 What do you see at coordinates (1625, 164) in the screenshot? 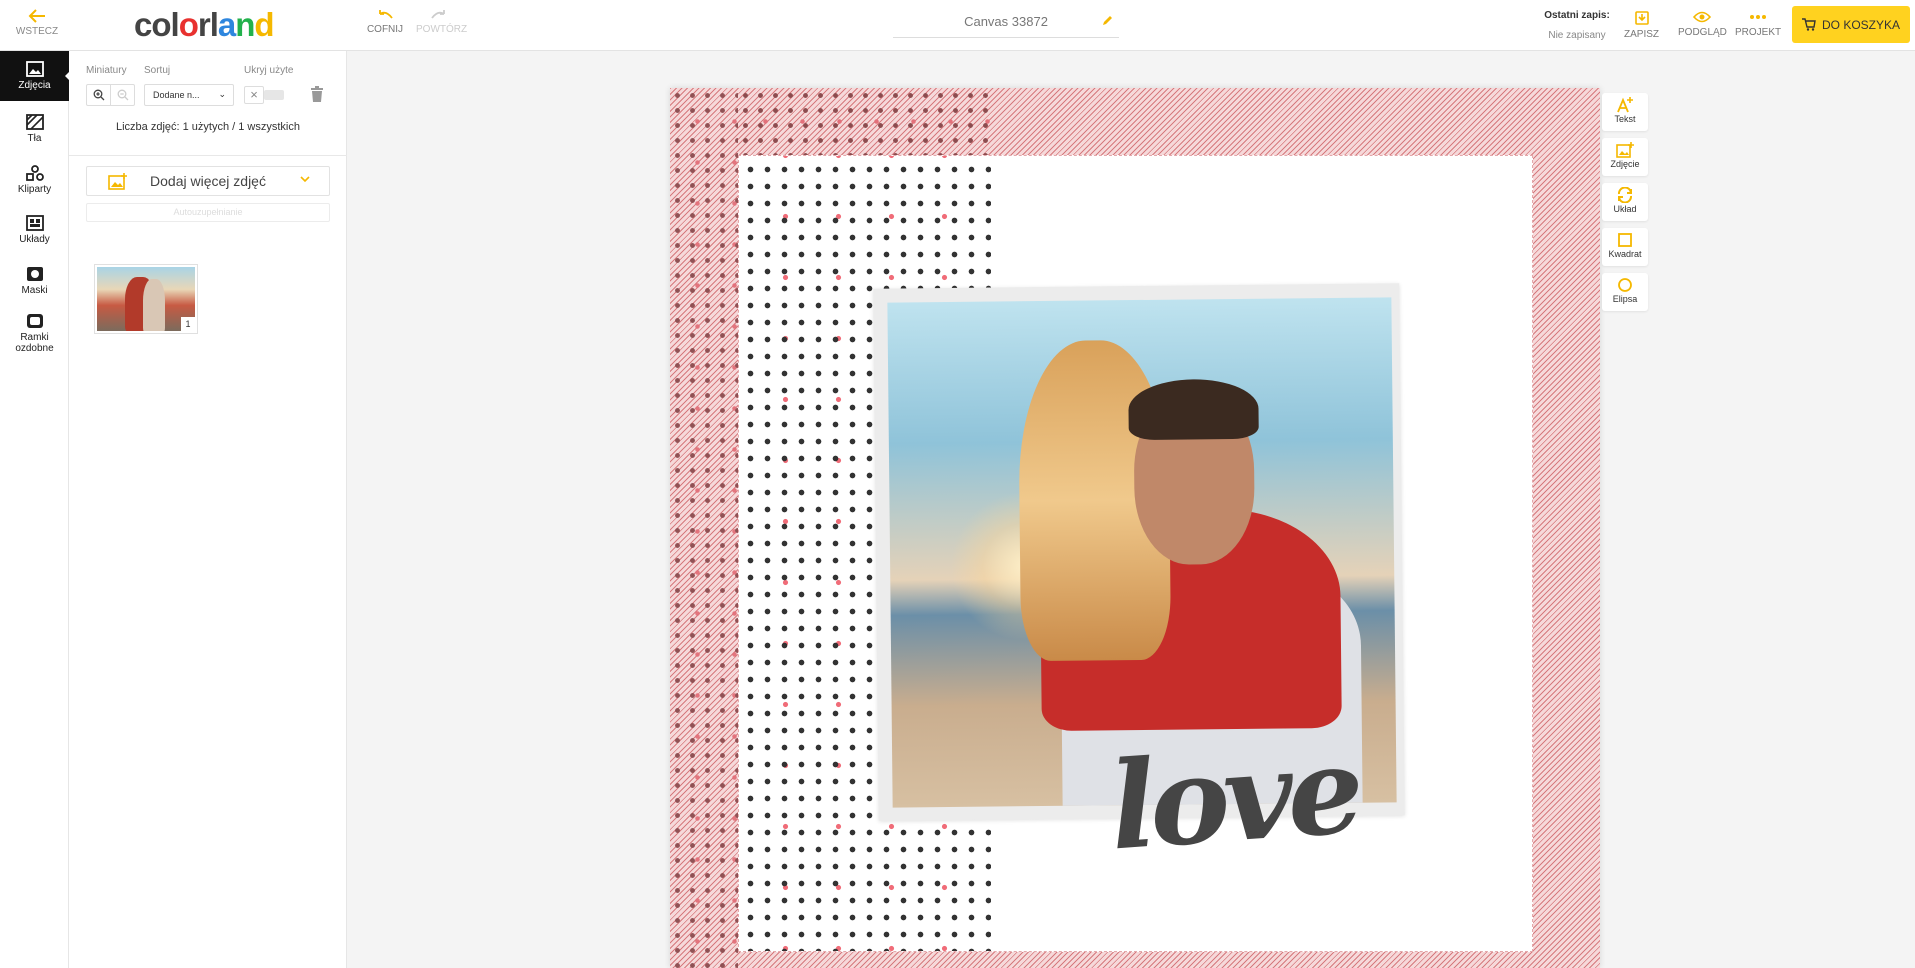
I see `tool-label: Zdjęcie` at bounding box center [1625, 164].